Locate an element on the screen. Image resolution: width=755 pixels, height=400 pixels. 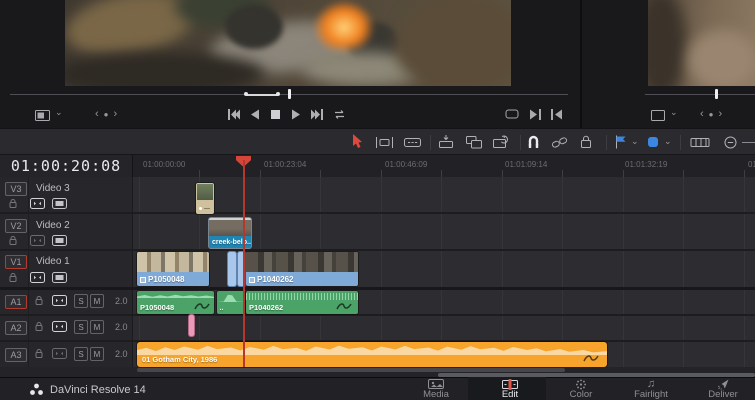
secondary-playhead-handle is located at coordinates (716, 94).